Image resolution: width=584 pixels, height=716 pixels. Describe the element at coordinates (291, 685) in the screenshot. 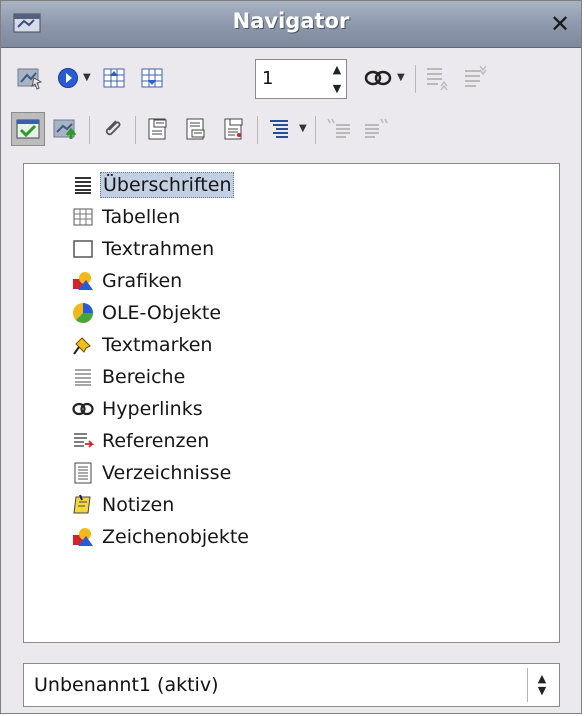

I see `document-select: Unbenannt1 (aktiv) ▲ ▼` at that location.